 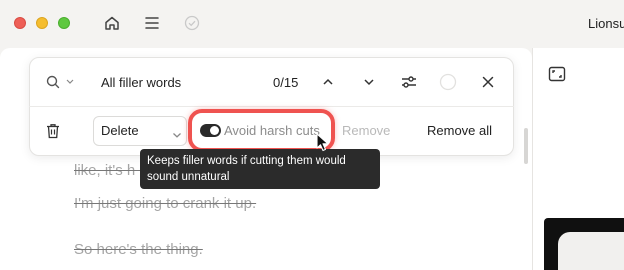 What do you see at coordinates (591, 251) in the screenshot?
I see `video-preview-frame` at bounding box center [591, 251].